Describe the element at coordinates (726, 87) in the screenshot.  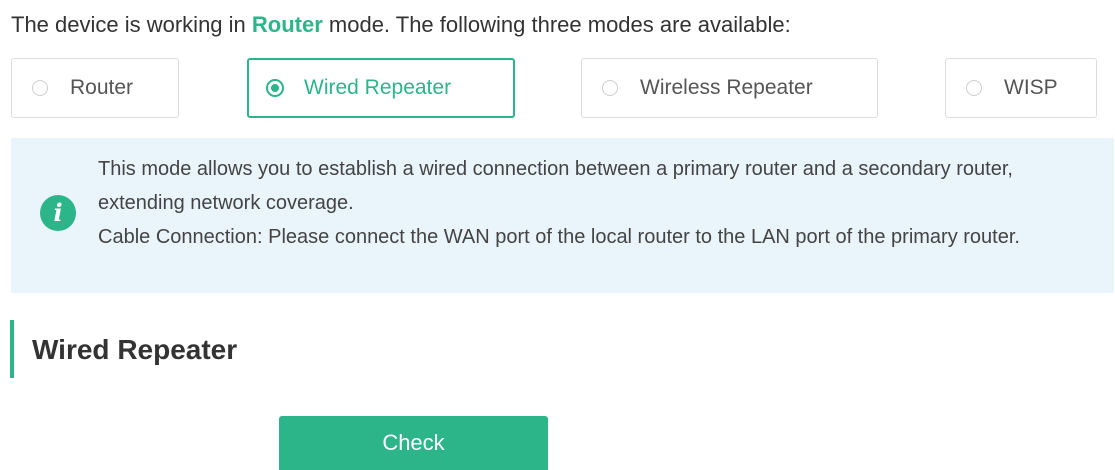
I see `mode-option-label: Wireless Repeater` at that location.